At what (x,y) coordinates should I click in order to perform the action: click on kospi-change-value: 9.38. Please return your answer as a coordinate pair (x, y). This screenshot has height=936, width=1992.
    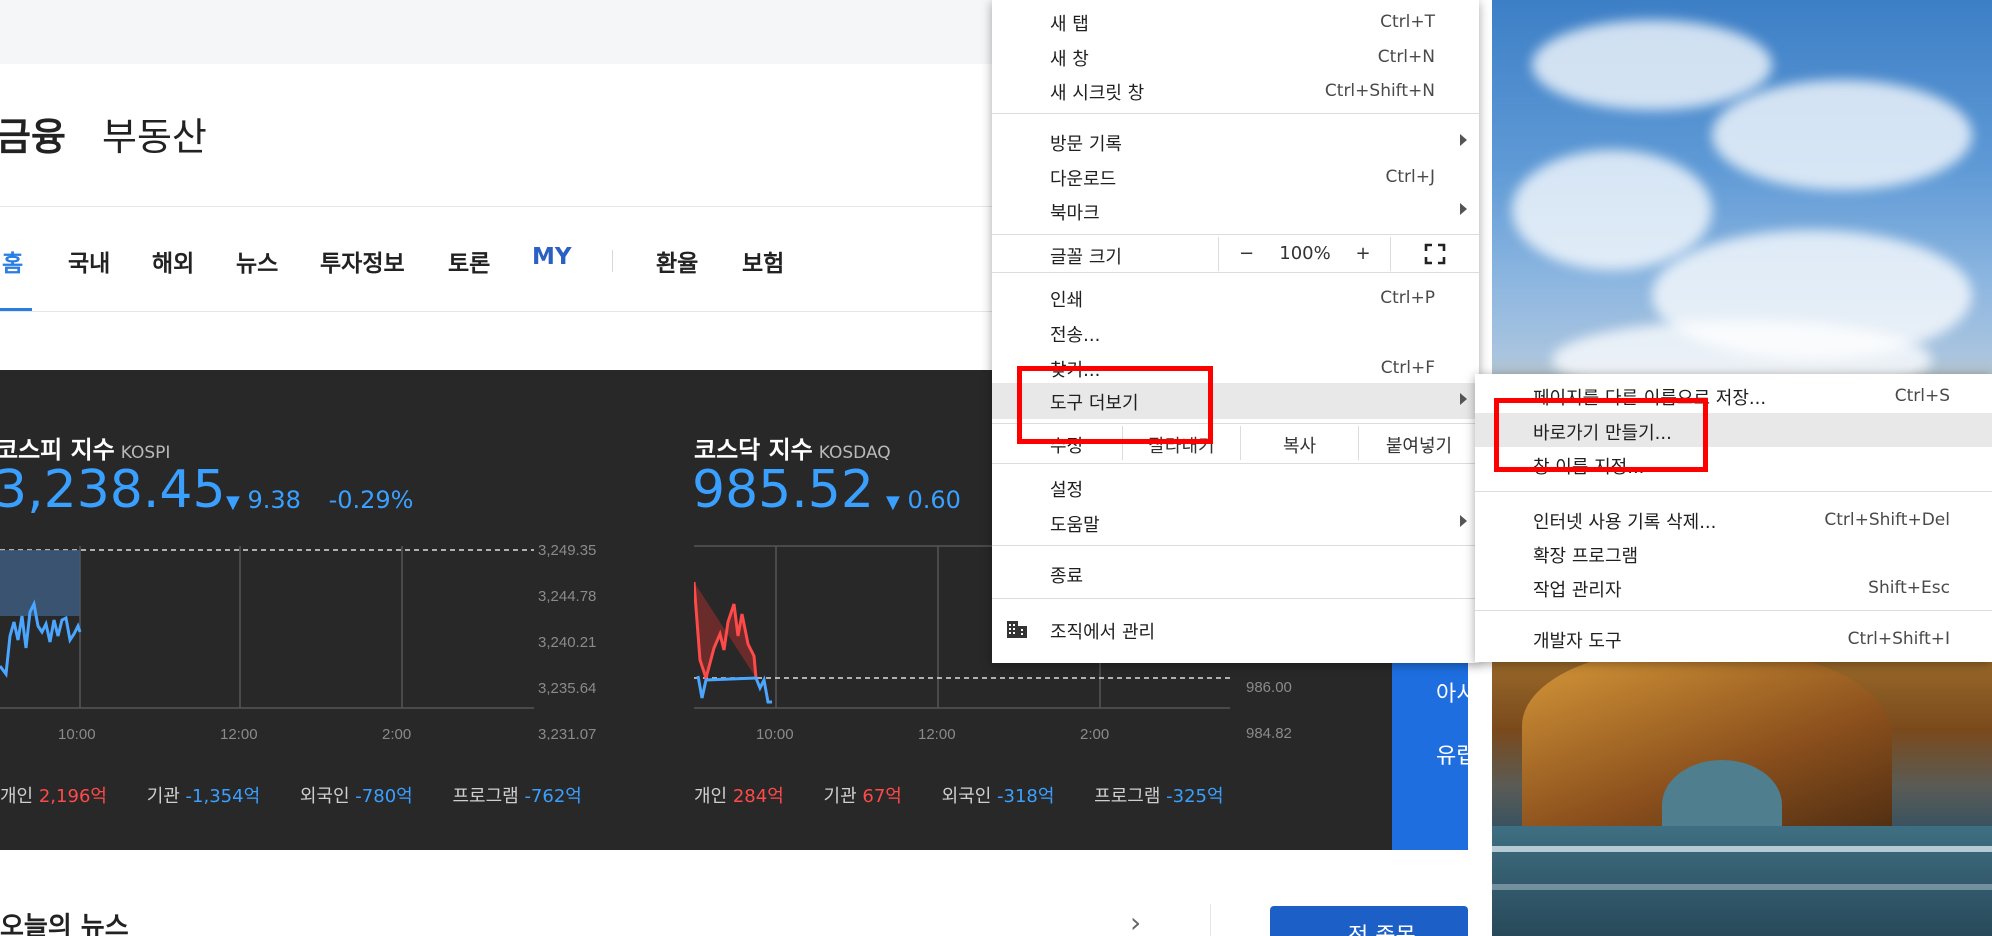
    Looking at the image, I should click on (274, 500).